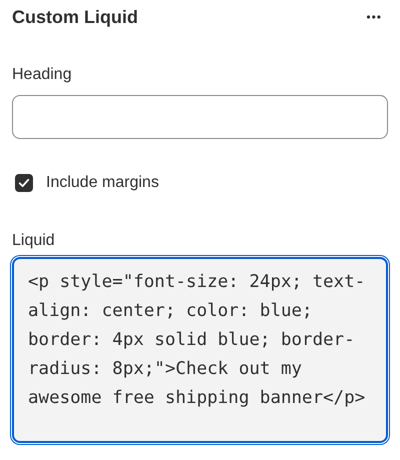 This screenshot has width=400, height=460. I want to click on heading-input-field, so click(200, 117).